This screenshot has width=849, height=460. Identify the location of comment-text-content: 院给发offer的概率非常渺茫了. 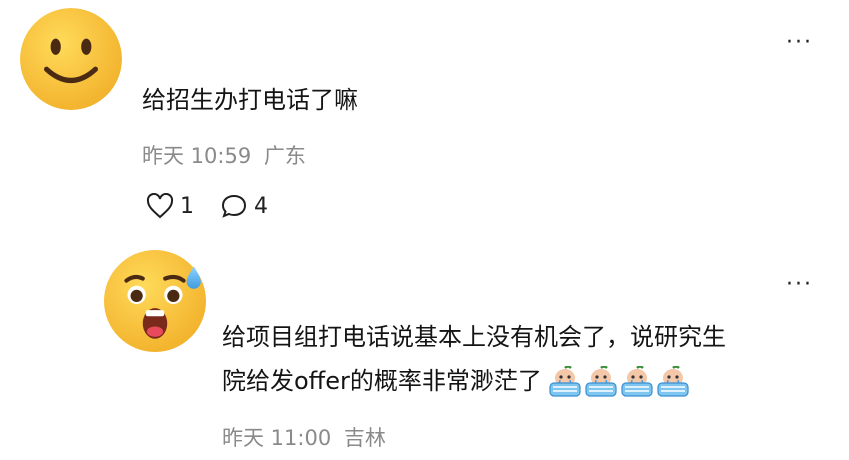
(382, 381).